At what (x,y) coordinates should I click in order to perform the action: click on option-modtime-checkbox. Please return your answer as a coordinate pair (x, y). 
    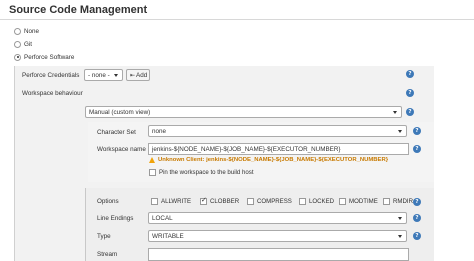
    Looking at the image, I should click on (342, 201).